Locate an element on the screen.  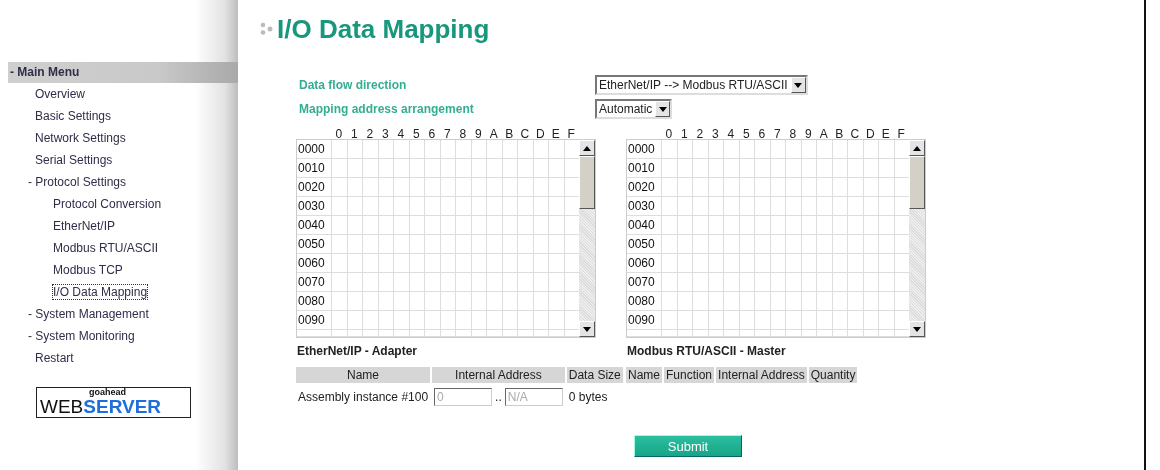
logo-text: goahead is located at coordinates (107, 392).